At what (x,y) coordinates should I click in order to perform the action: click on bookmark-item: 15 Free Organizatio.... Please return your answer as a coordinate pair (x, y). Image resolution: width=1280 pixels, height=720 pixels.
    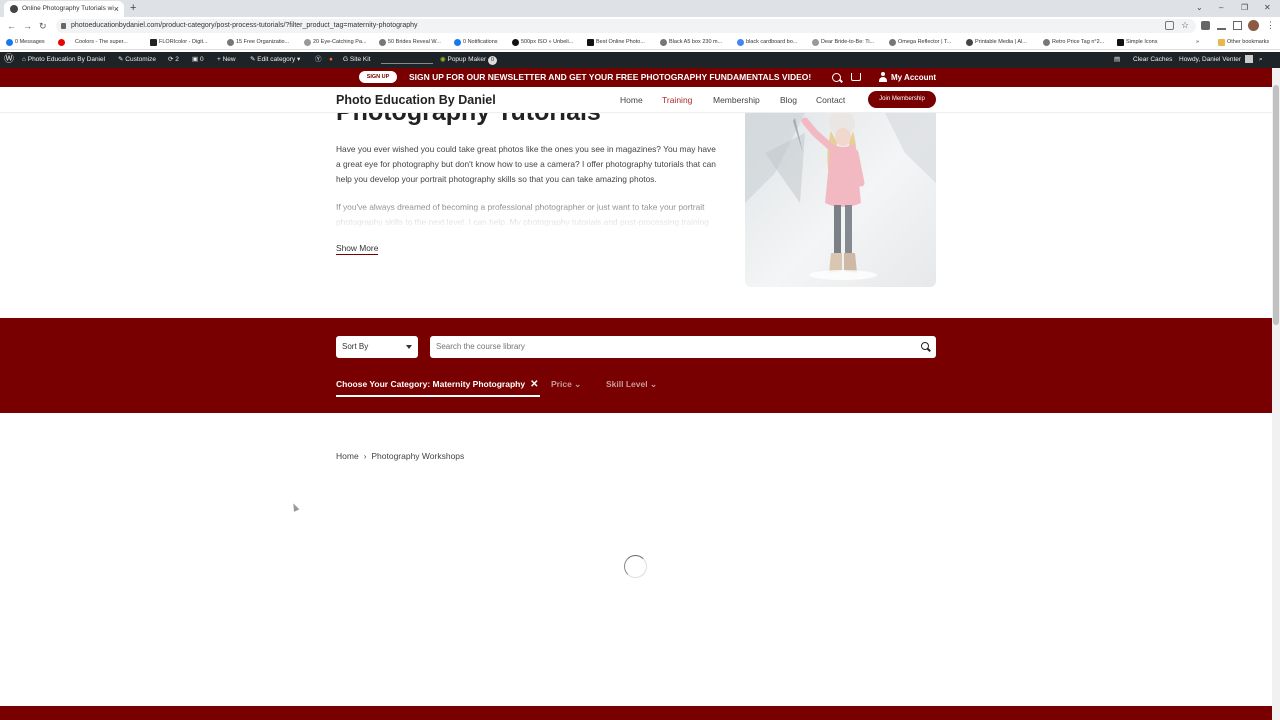
    Looking at the image, I should click on (258, 42).